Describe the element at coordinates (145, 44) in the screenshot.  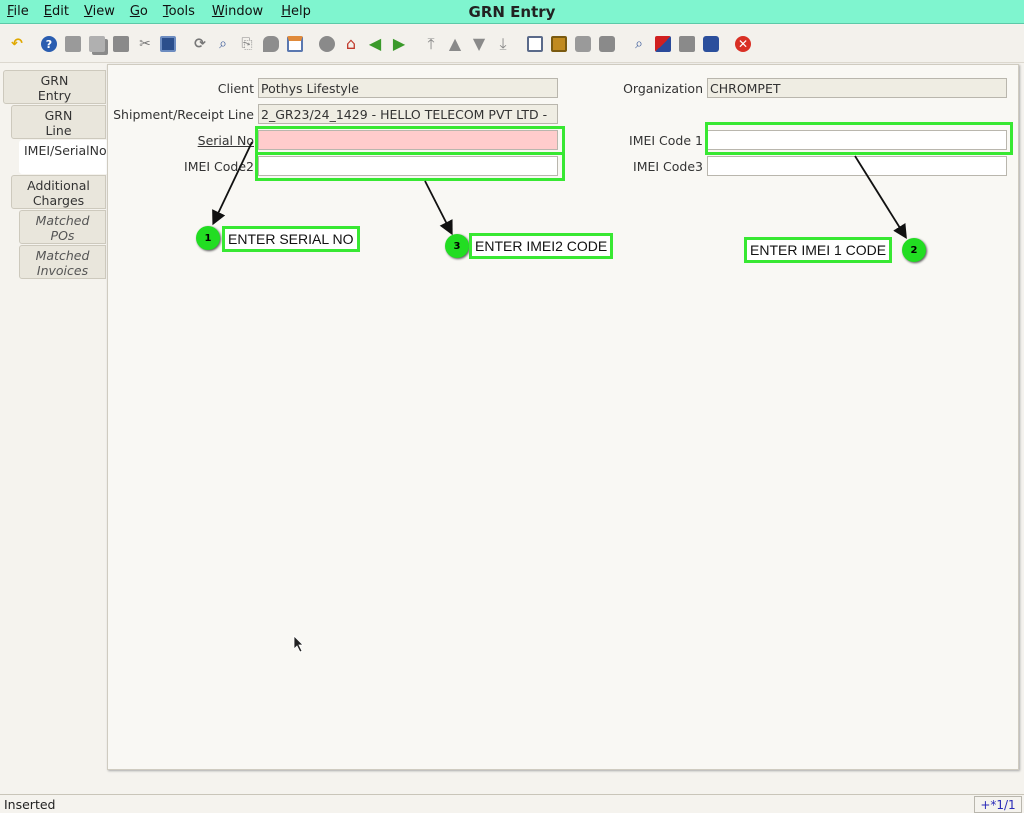
I see `delete-selection-icon: ✂` at that location.